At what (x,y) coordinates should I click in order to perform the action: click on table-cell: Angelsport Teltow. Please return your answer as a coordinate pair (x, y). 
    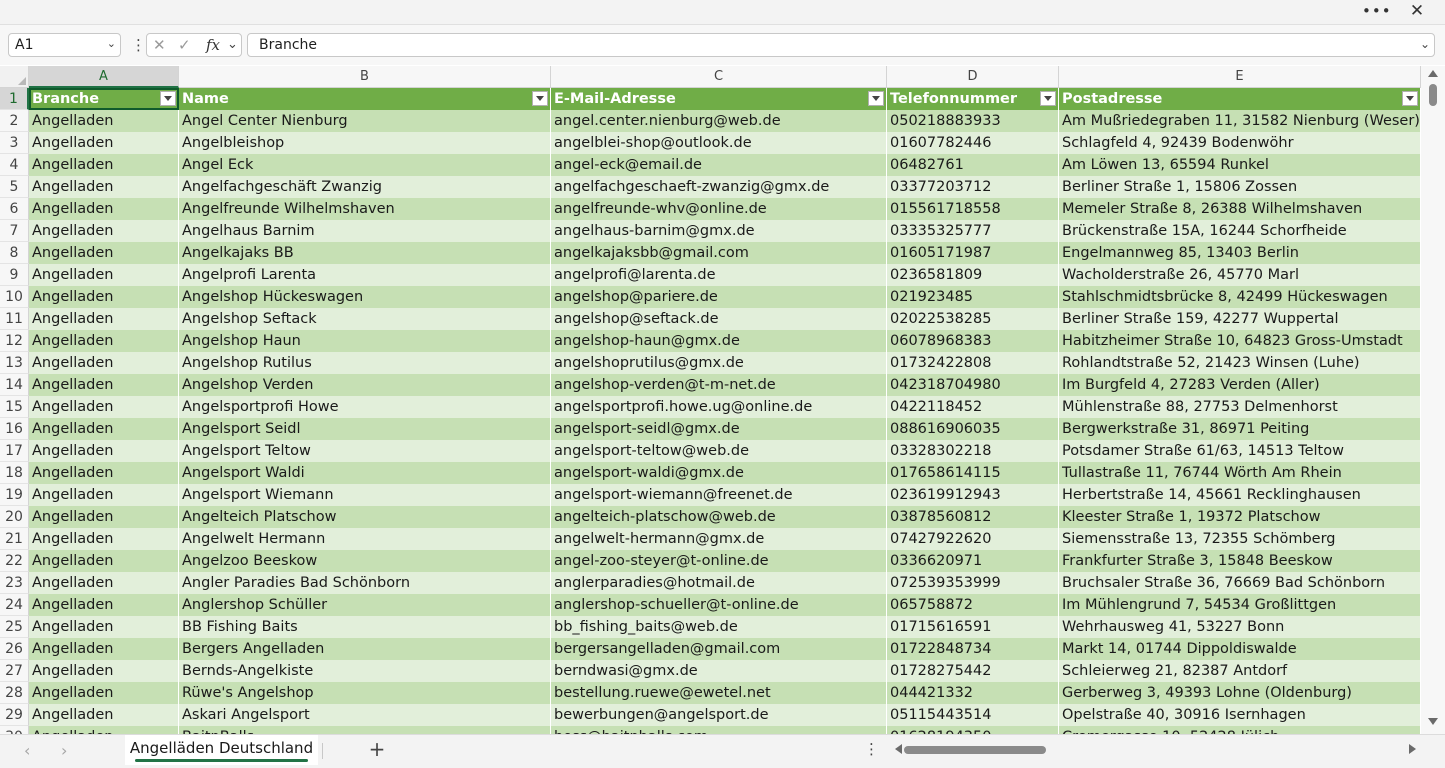
    Looking at the image, I should click on (365, 451).